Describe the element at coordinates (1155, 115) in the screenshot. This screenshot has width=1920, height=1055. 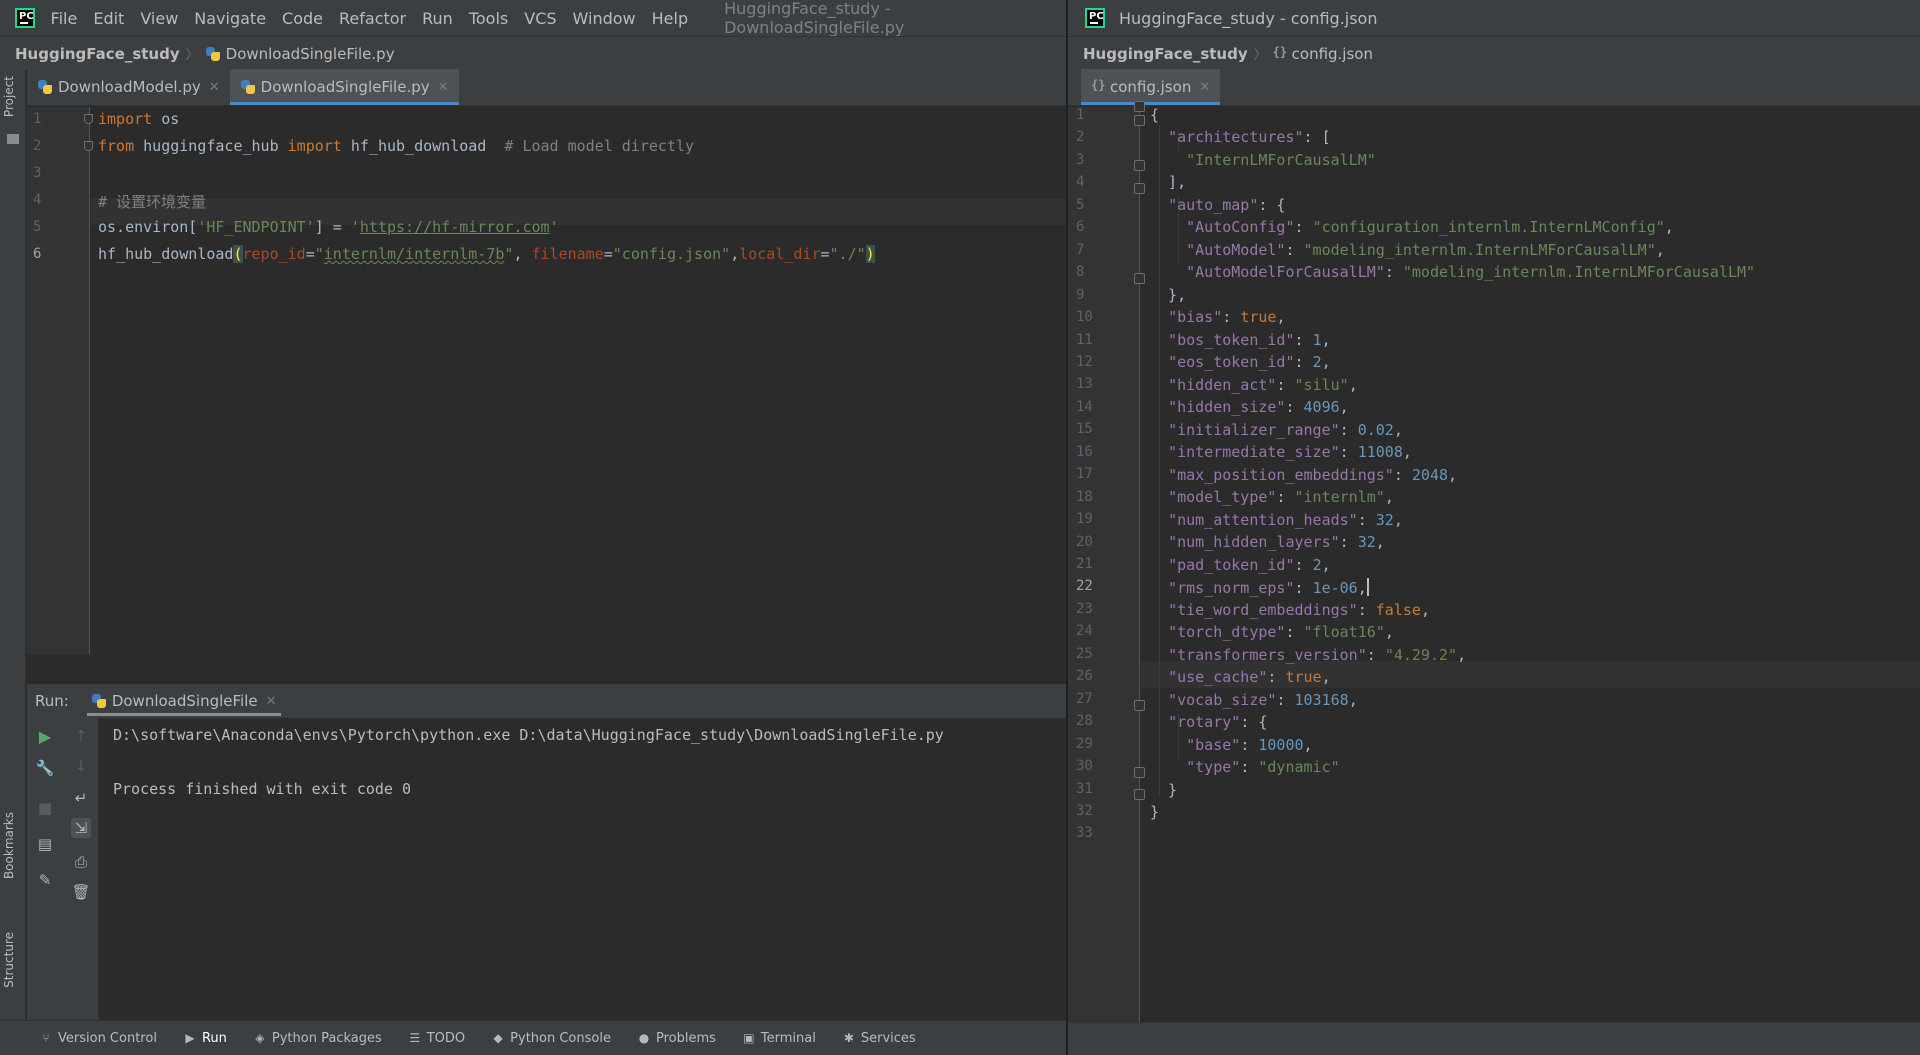
I see `json-line-1: {` at that location.